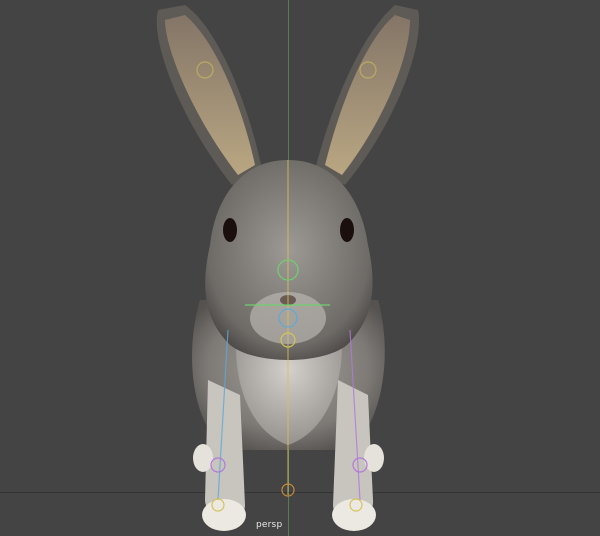  What do you see at coordinates (347, 230) in the screenshot?
I see `right-eye` at bounding box center [347, 230].